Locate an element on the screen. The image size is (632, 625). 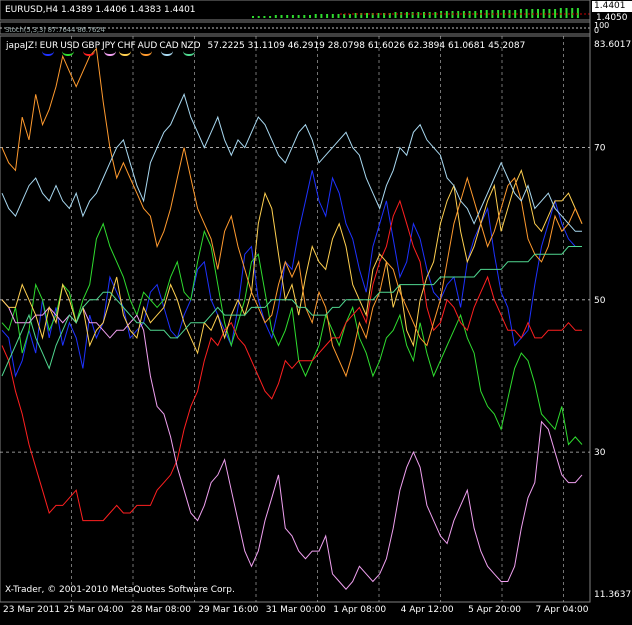
y-tick-label: 70 is located at coordinates (600, 149).